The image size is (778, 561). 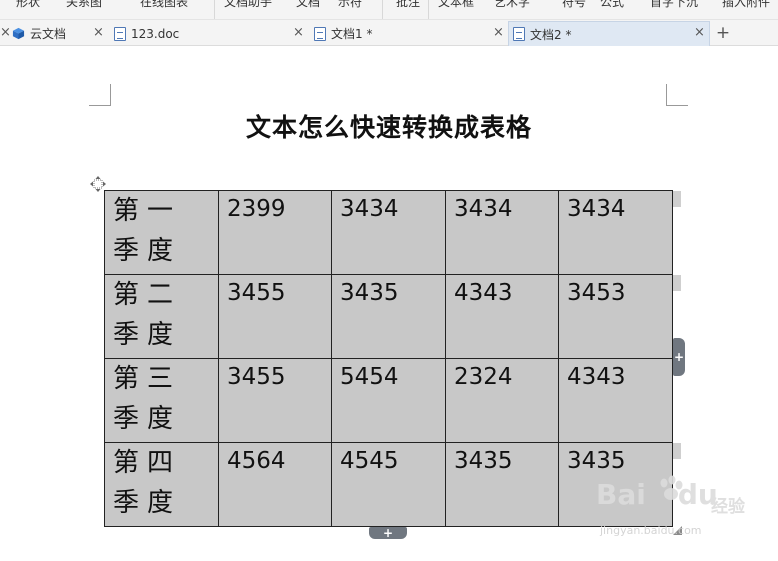 I want to click on ribbon-attachment-button: 插入附件, so click(x=746, y=5).